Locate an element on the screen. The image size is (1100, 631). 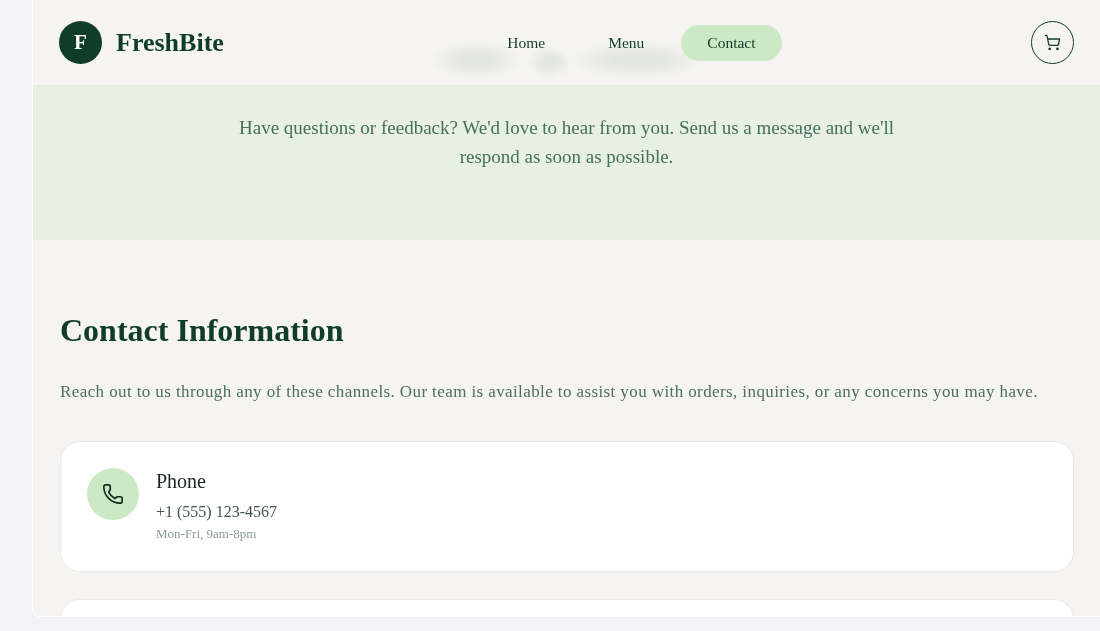
nav-link: Contact is located at coordinates (731, 42).